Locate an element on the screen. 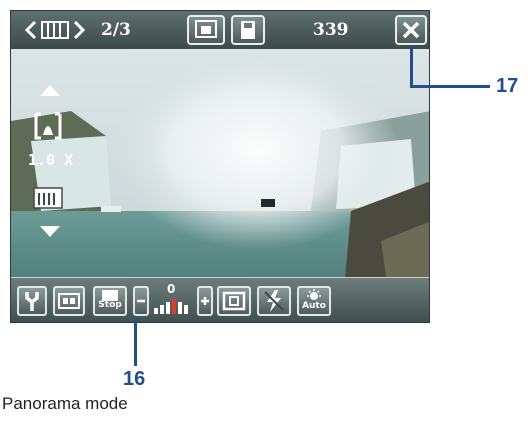 The width and height of the screenshot is (528, 425). exposure-minus-button is located at coordinates (141, 301).